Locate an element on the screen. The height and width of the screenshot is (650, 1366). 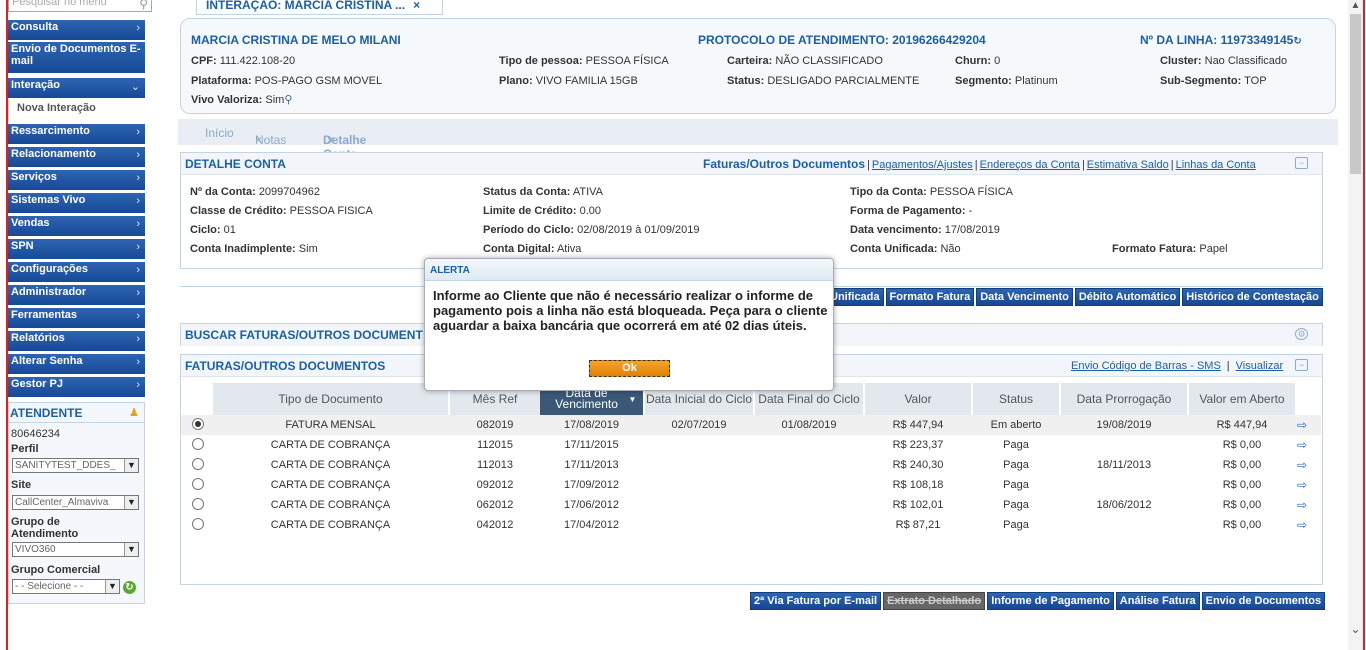
menu-item-interacao: Interação ⌄ is located at coordinates (76, 88).